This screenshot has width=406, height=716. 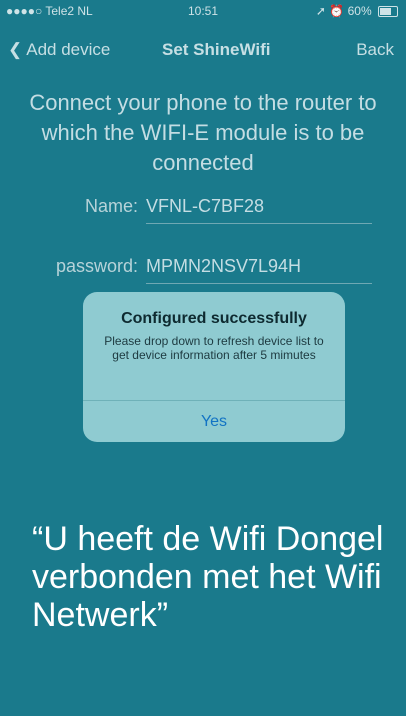 I want to click on nav-bar: ❮ Add device Set ShineWifi Back, so click(x=203, y=50).